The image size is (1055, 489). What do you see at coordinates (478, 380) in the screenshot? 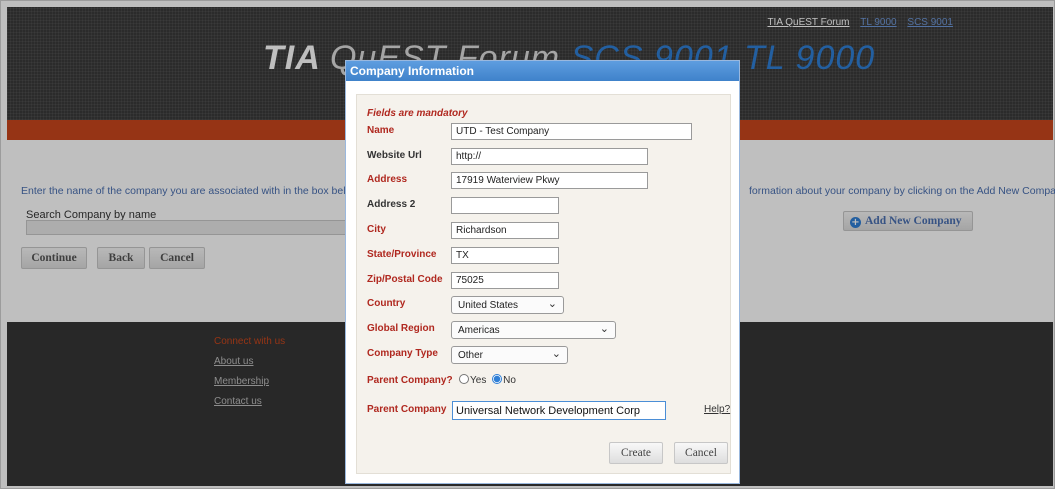
I see `radio-yes-label: Yes` at bounding box center [478, 380].